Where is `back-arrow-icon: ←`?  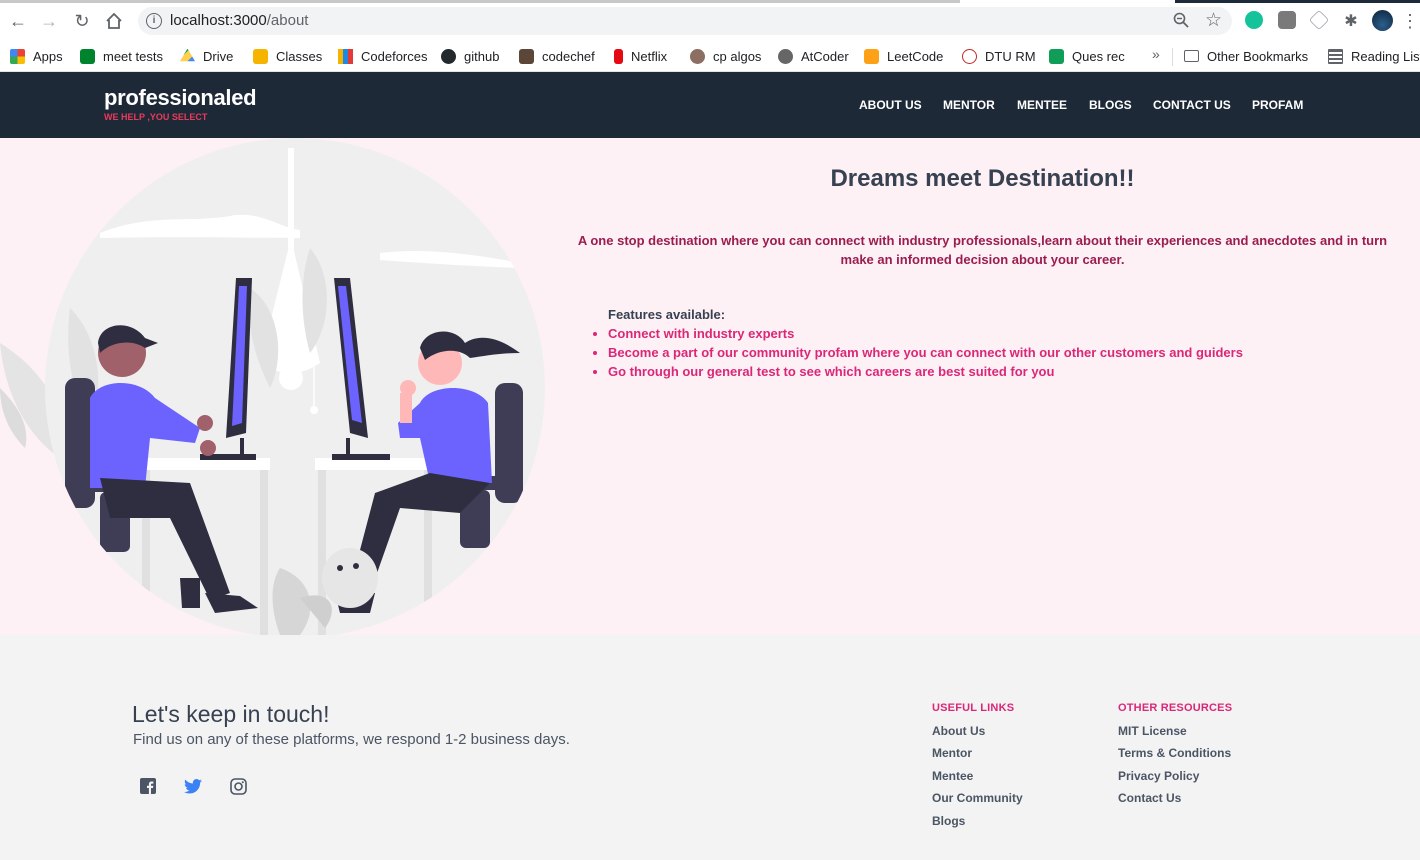 back-arrow-icon: ← is located at coordinates (18, 21).